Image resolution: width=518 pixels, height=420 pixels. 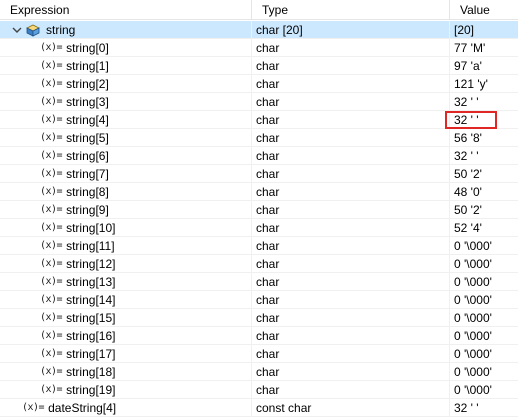 I want to click on expression-cell: (x)= string[14], so click(x=126, y=300).